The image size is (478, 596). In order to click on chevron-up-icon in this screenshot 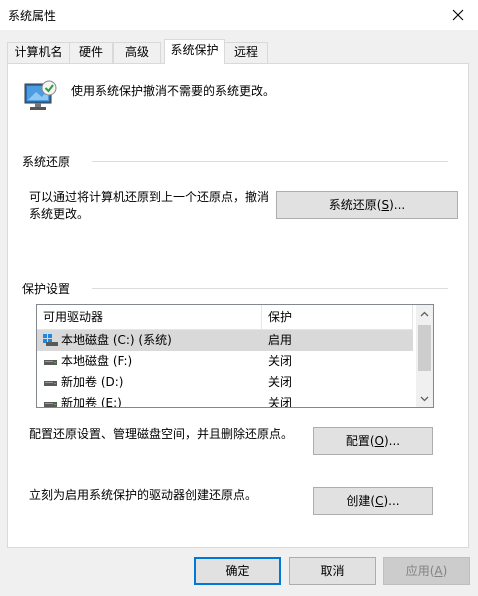, I will do `click(424, 313)`.